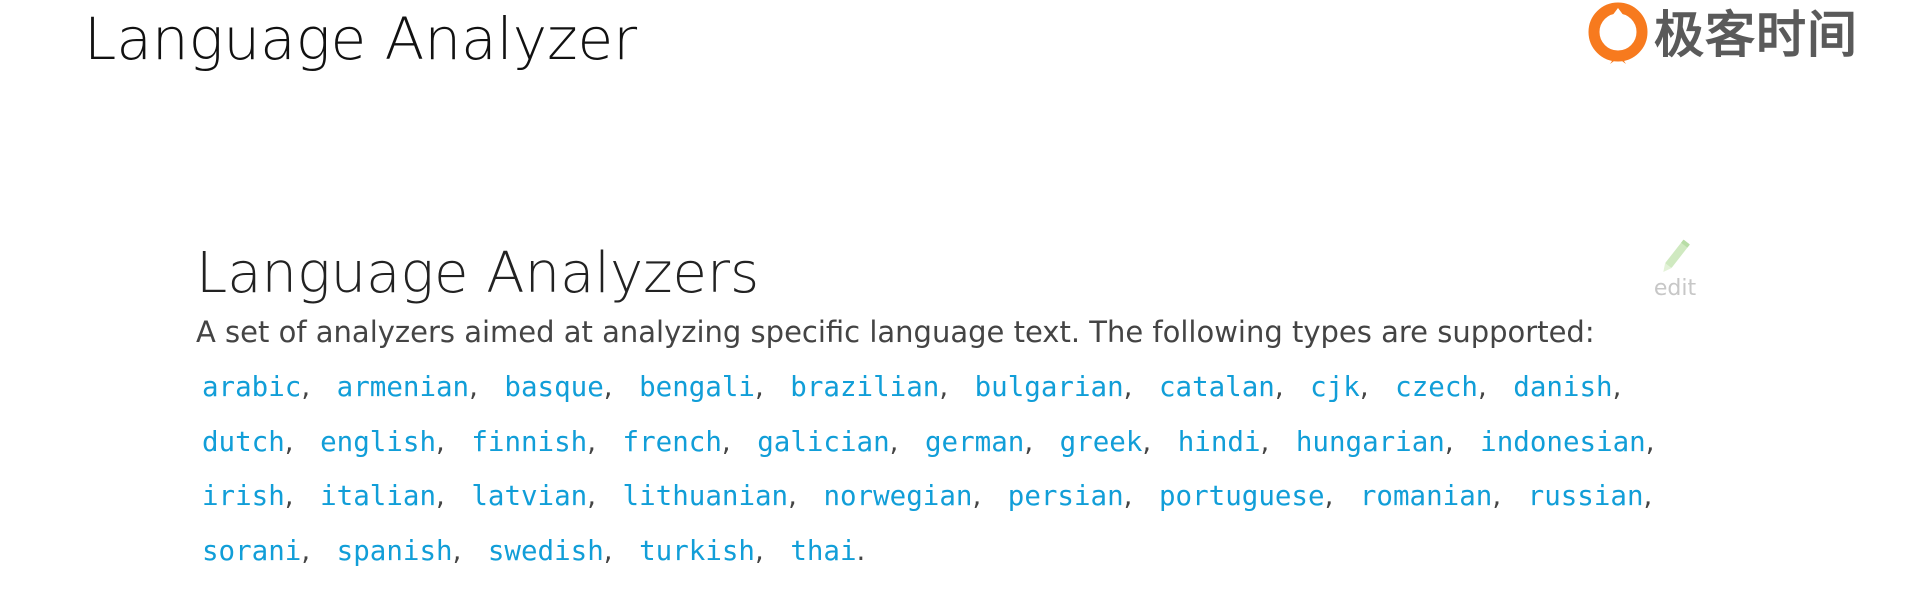 The height and width of the screenshot is (603, 1920). Describe the element at coordinates (1335, 387) in the screenshot. I see `language-link-cjk: cjk` at that location.